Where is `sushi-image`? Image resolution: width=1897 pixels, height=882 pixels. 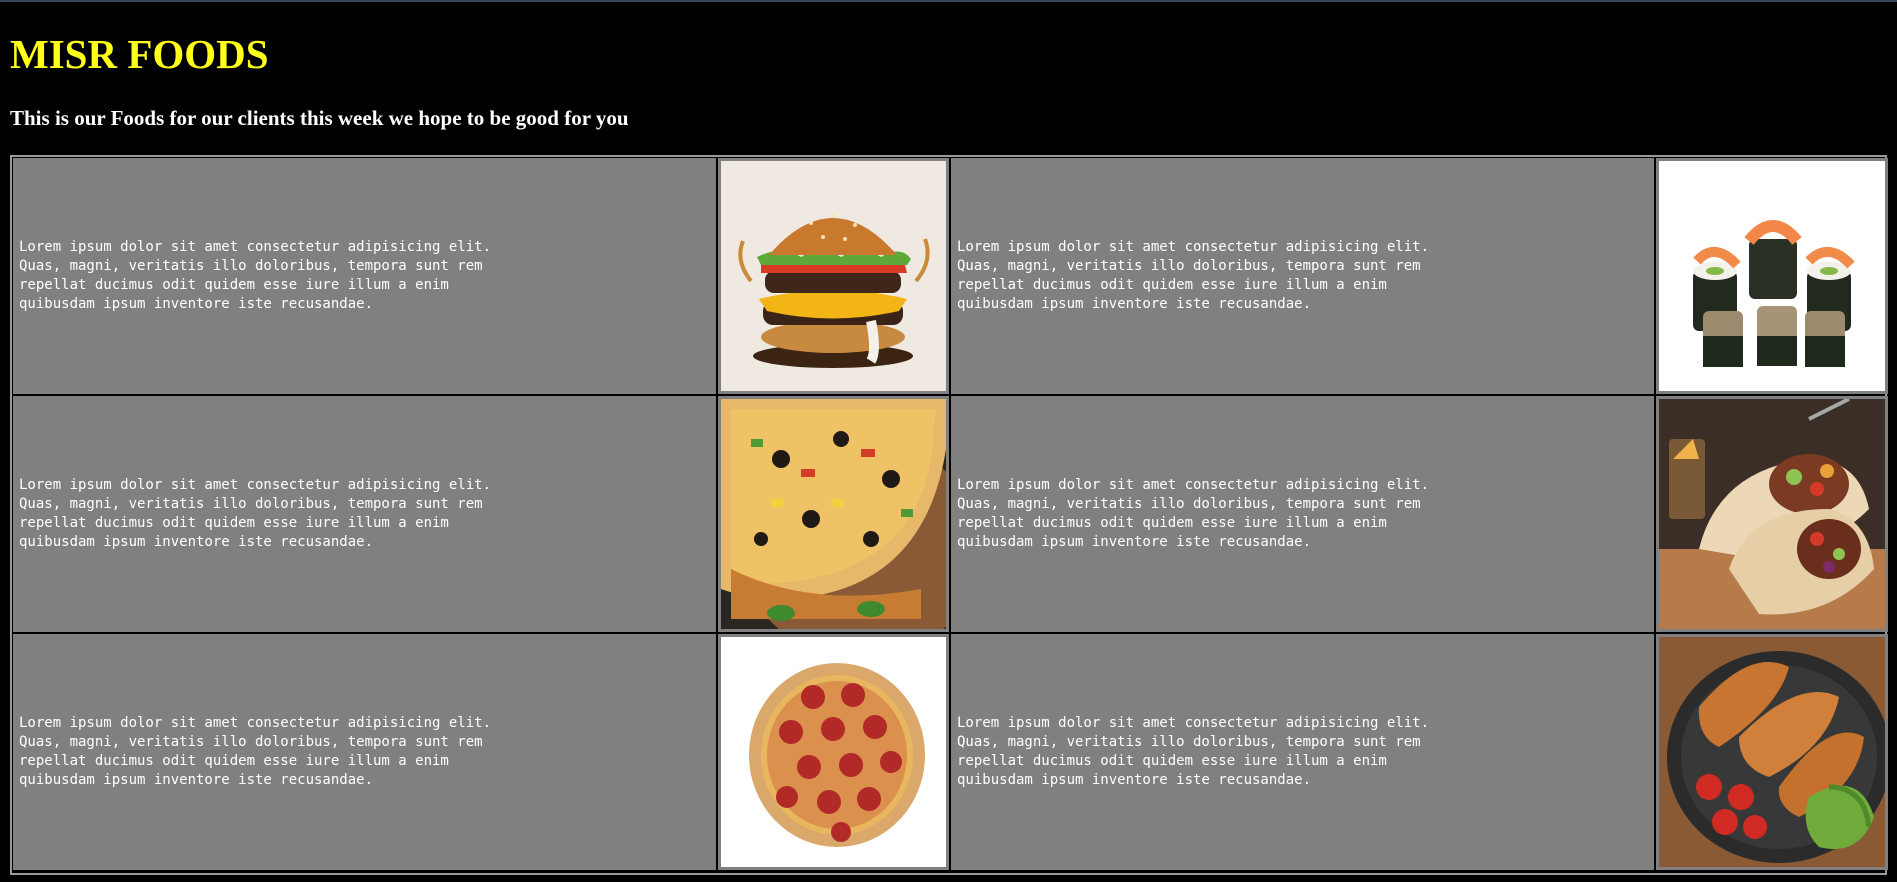
sushi-image is located at coordinates (1772, 276).